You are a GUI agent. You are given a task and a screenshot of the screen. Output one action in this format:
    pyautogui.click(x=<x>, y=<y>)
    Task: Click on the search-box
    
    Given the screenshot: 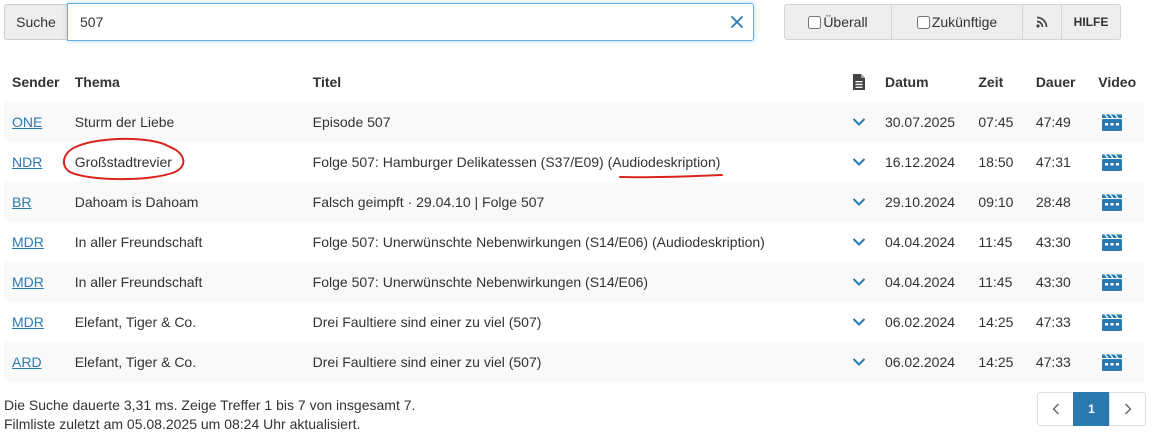 What is the action you would take?
    pyautogui.click(x=410, y=22)
    